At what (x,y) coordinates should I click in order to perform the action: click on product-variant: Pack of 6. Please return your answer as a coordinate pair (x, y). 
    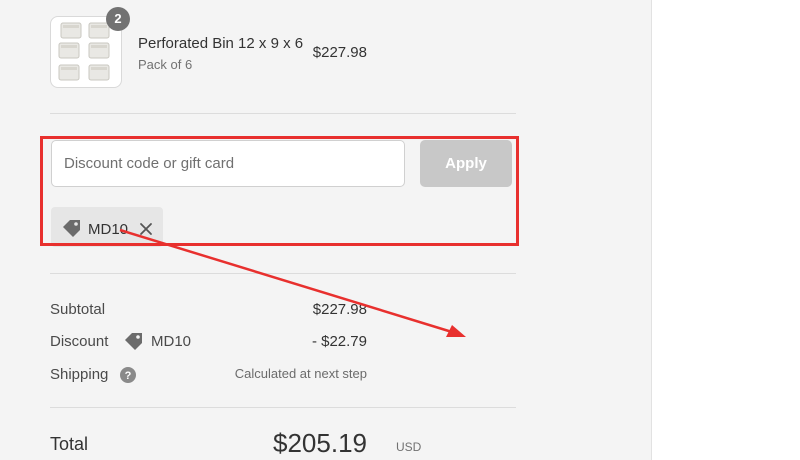
    Looking at the image, I should click on (165, 64).